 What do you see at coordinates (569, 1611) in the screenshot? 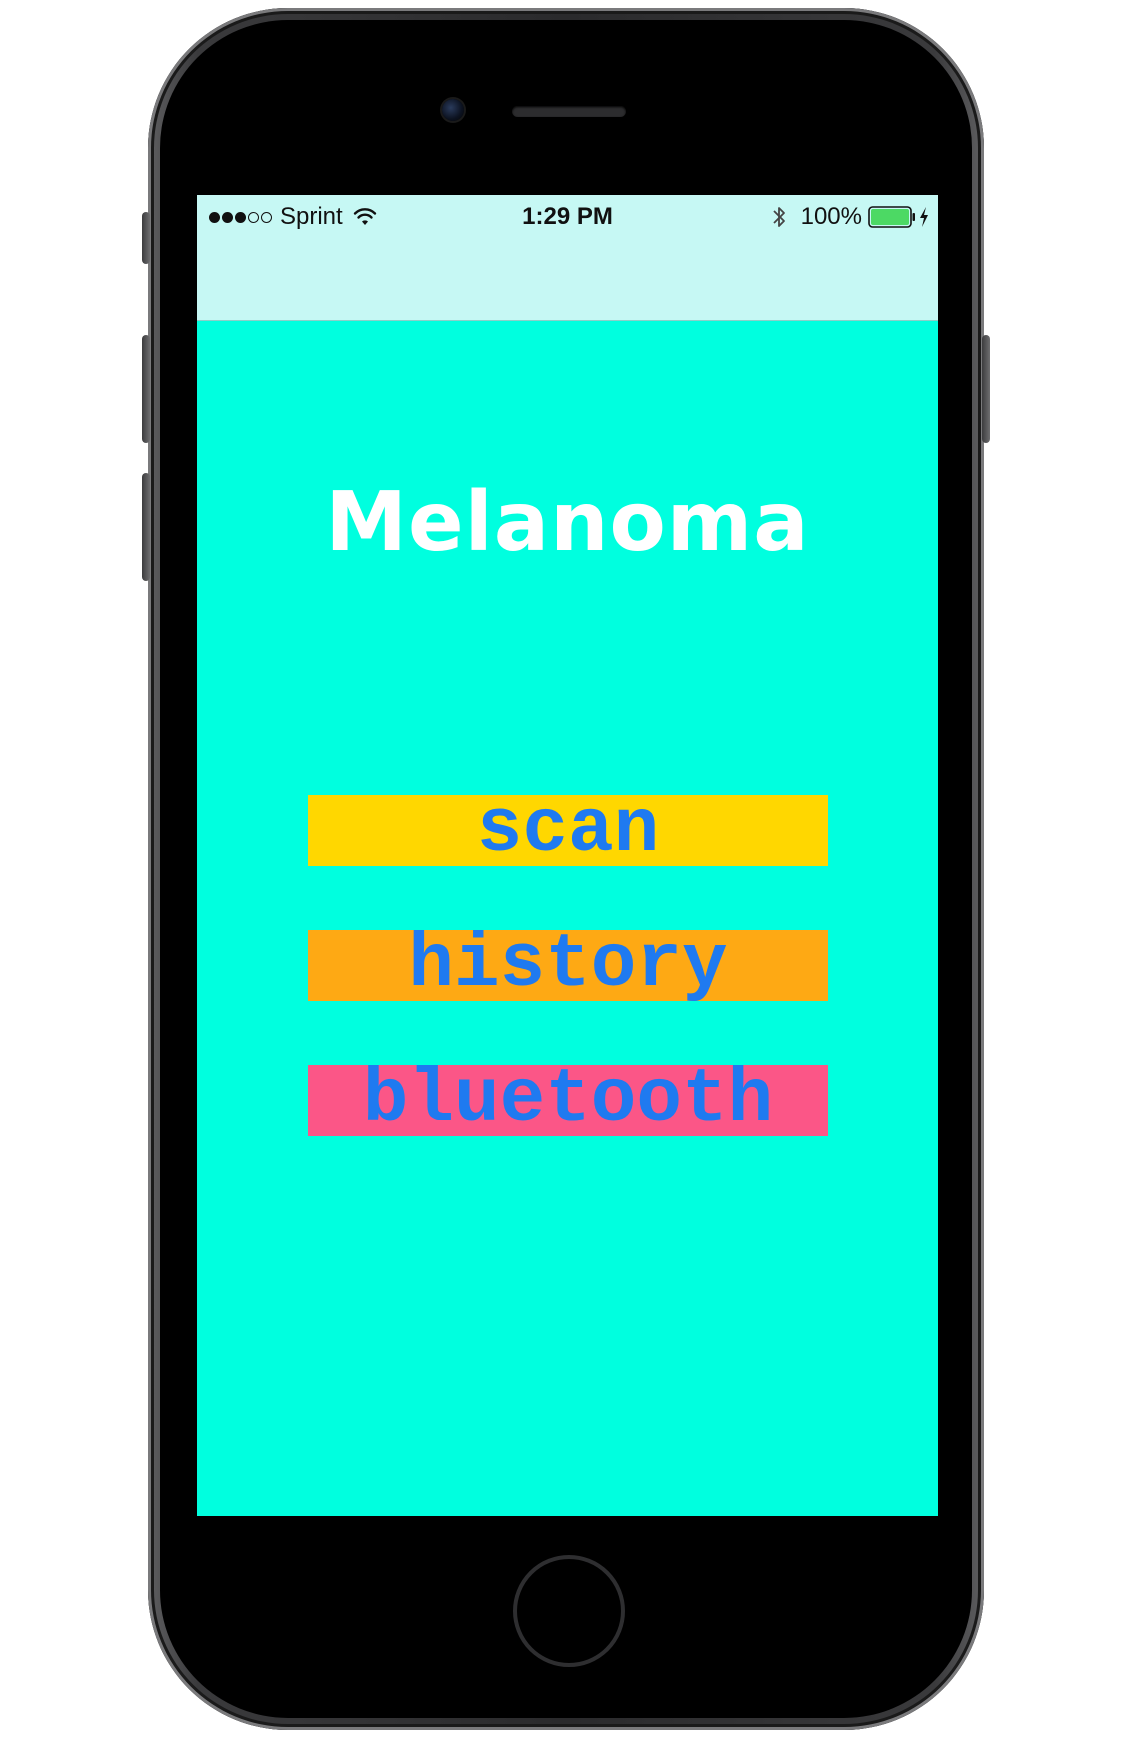
I see `home-button` at bounding box center [569, 1611].